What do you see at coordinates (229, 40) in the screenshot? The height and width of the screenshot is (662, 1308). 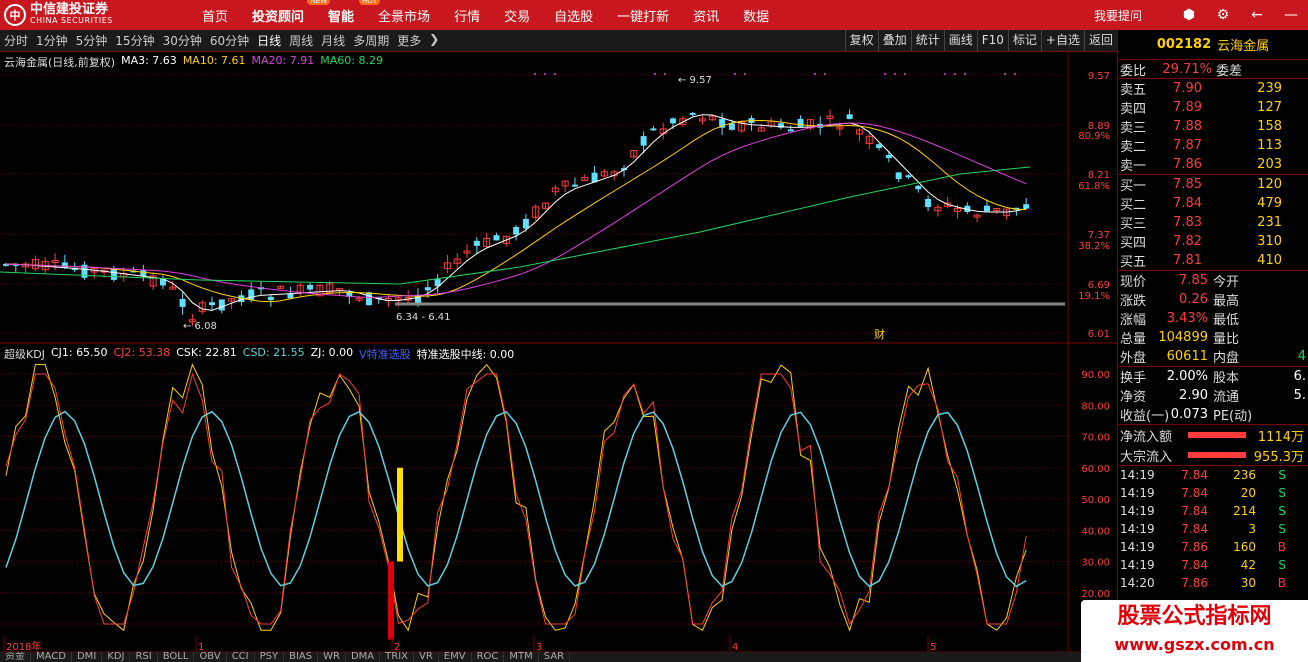 I see `period-tab-5: 60分钟` at bounding box center [229, 40].